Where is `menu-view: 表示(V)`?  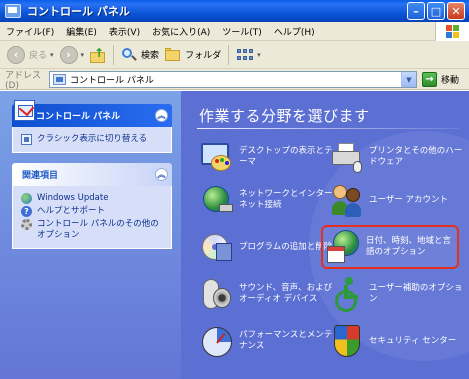 menu-view: 表示(V) is located at coordinates (124, 31).